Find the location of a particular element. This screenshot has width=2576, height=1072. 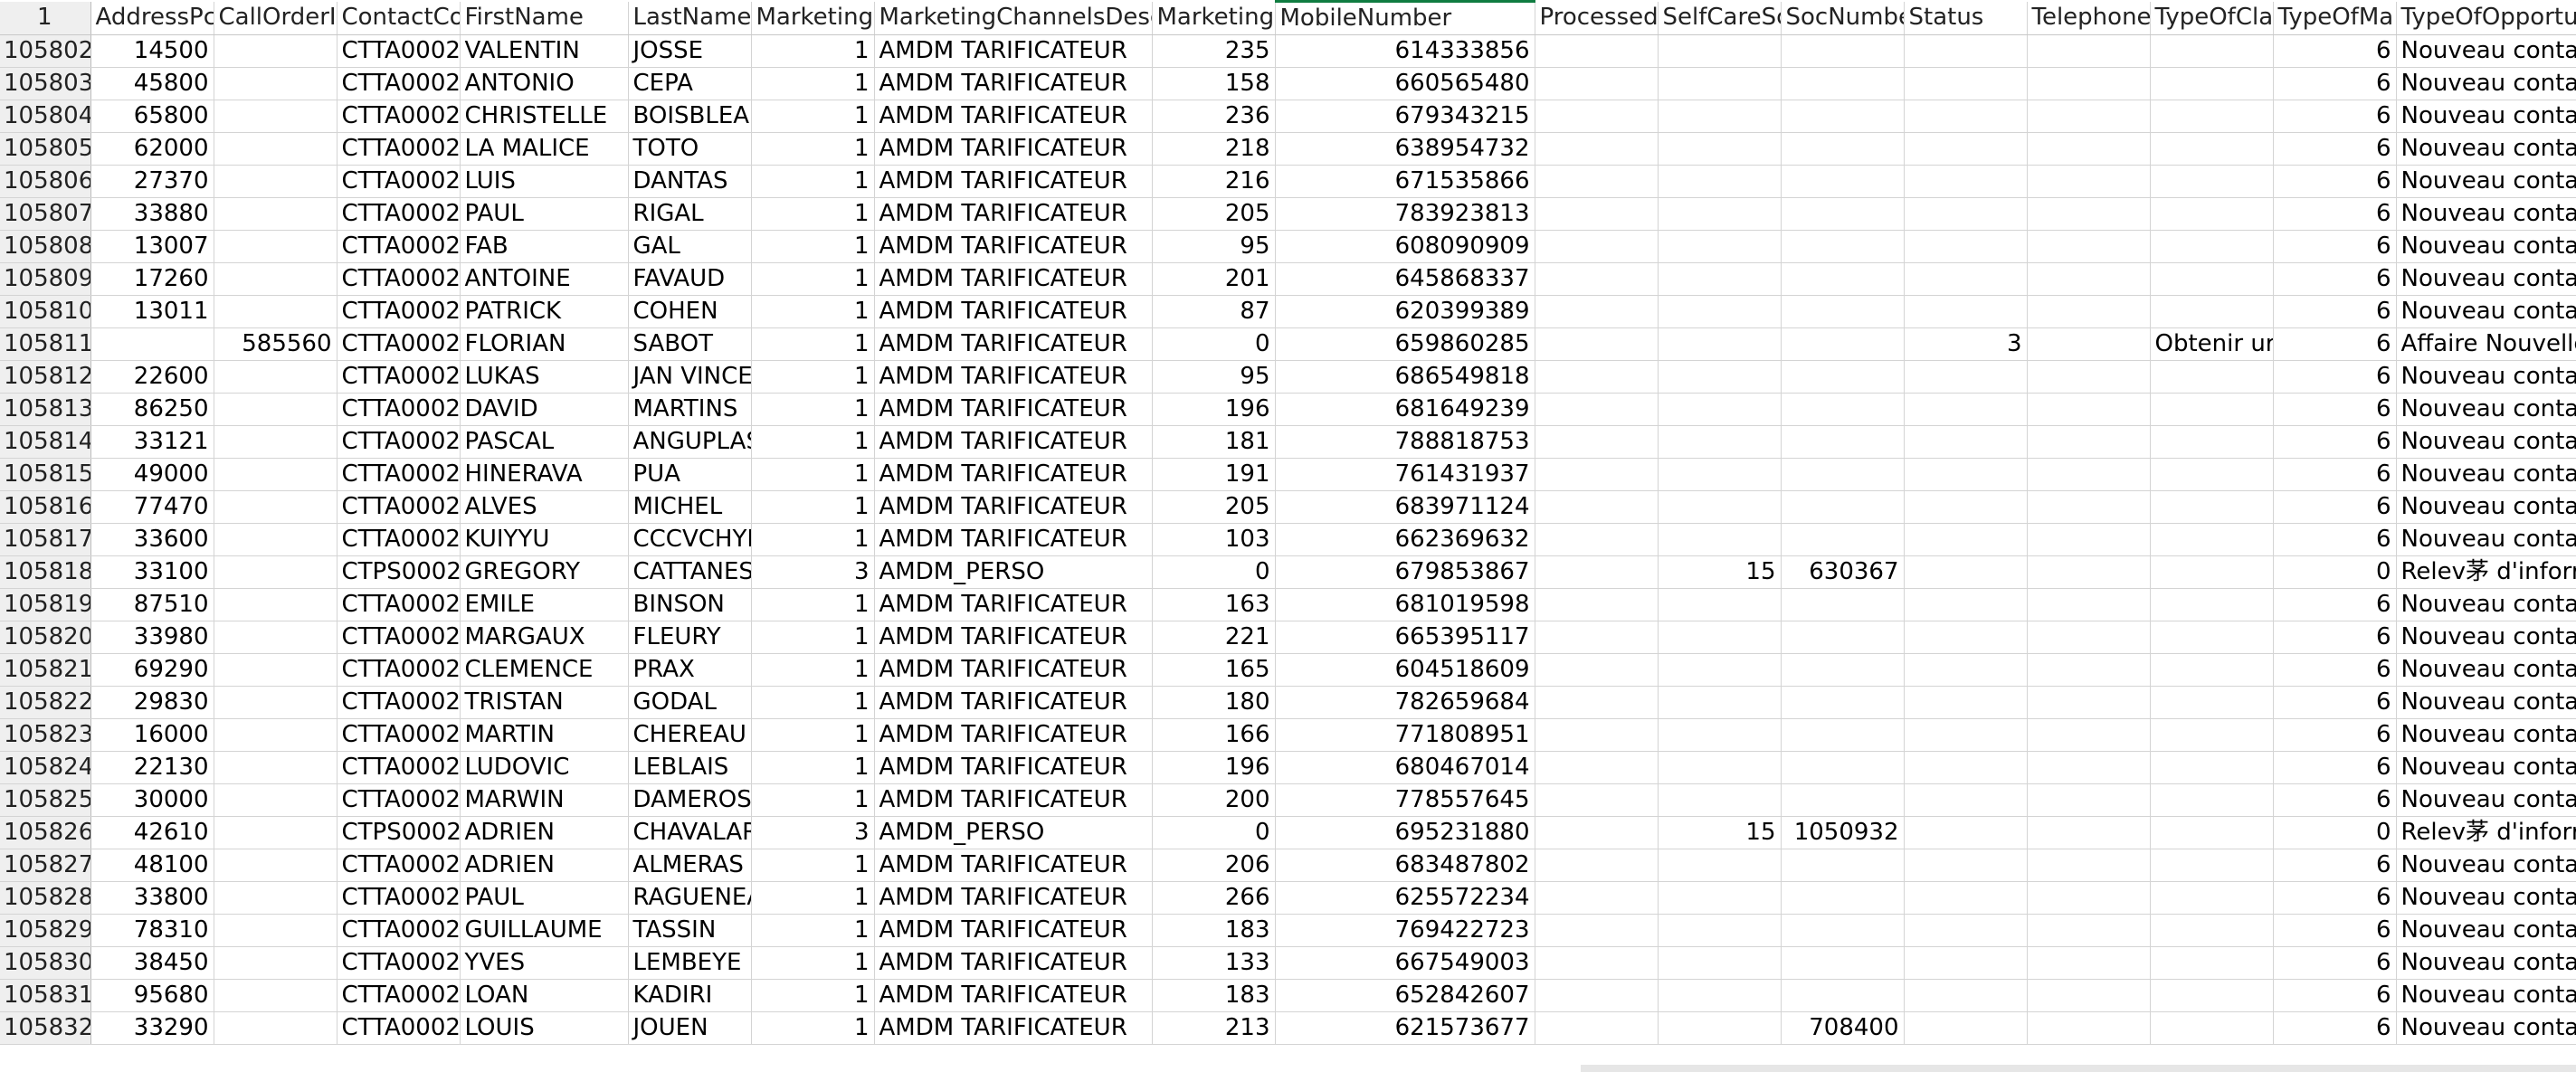

cell: FAB is located at coordinates (544, 247).